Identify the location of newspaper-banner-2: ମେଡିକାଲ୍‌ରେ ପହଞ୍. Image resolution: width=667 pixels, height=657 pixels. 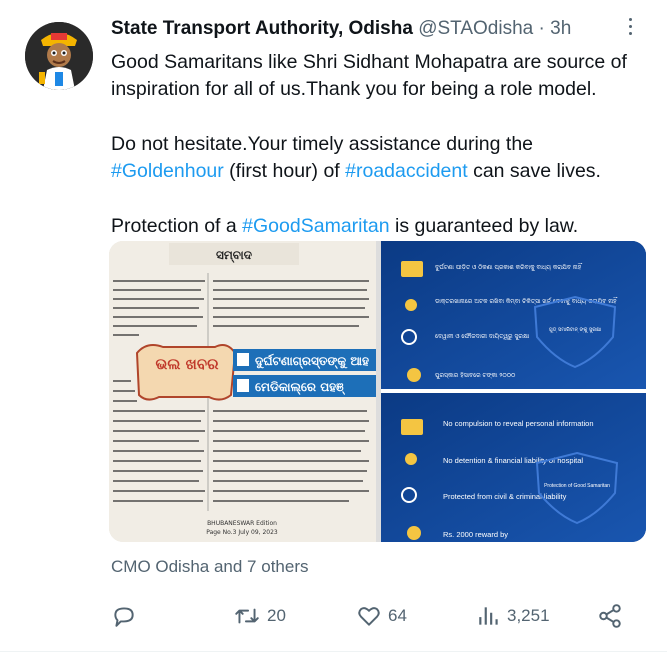
(300, 387).